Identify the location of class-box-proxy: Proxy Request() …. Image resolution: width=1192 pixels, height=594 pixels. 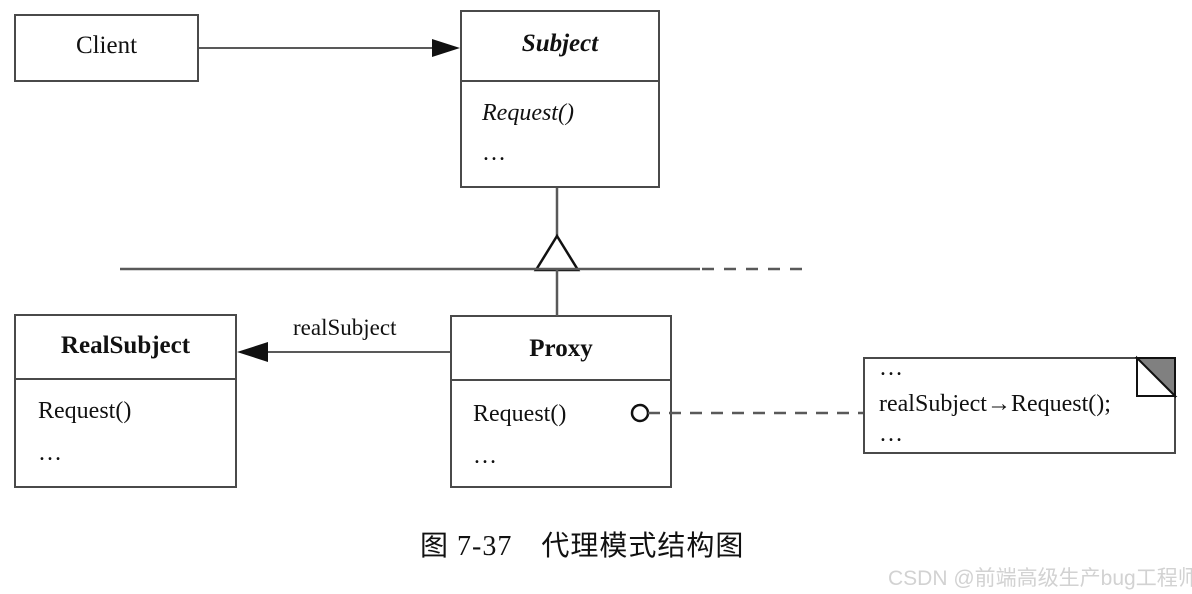
(561, 401).